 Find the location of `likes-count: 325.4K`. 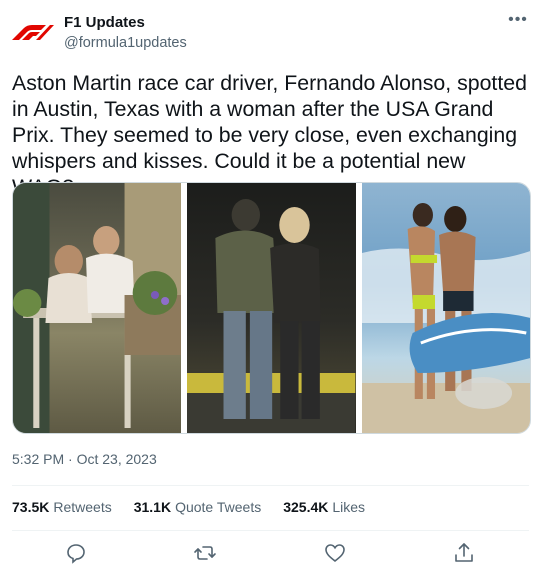

likes-count: 325.4K is located at coordinates (306, 507).